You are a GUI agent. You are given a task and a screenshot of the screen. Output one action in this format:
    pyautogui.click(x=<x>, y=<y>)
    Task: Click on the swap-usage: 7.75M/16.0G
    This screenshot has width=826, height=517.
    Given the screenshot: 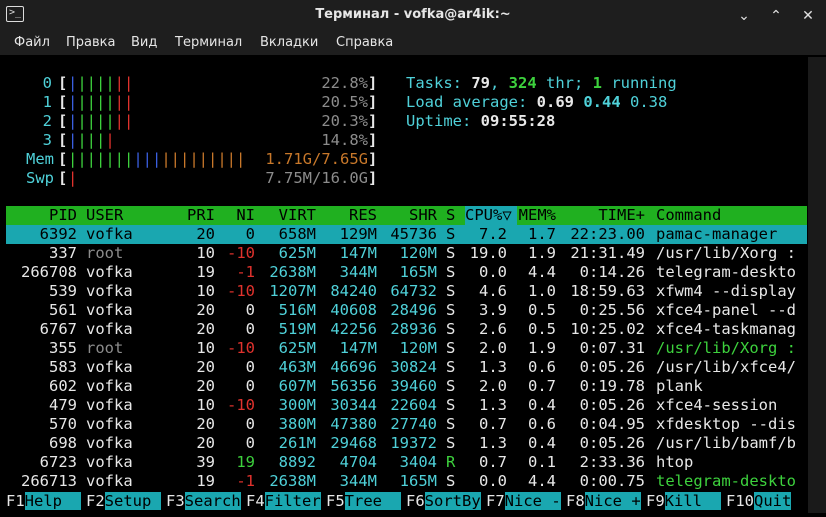 What is the action you would take?
    pyautogui.click(x=316, y=178)
    